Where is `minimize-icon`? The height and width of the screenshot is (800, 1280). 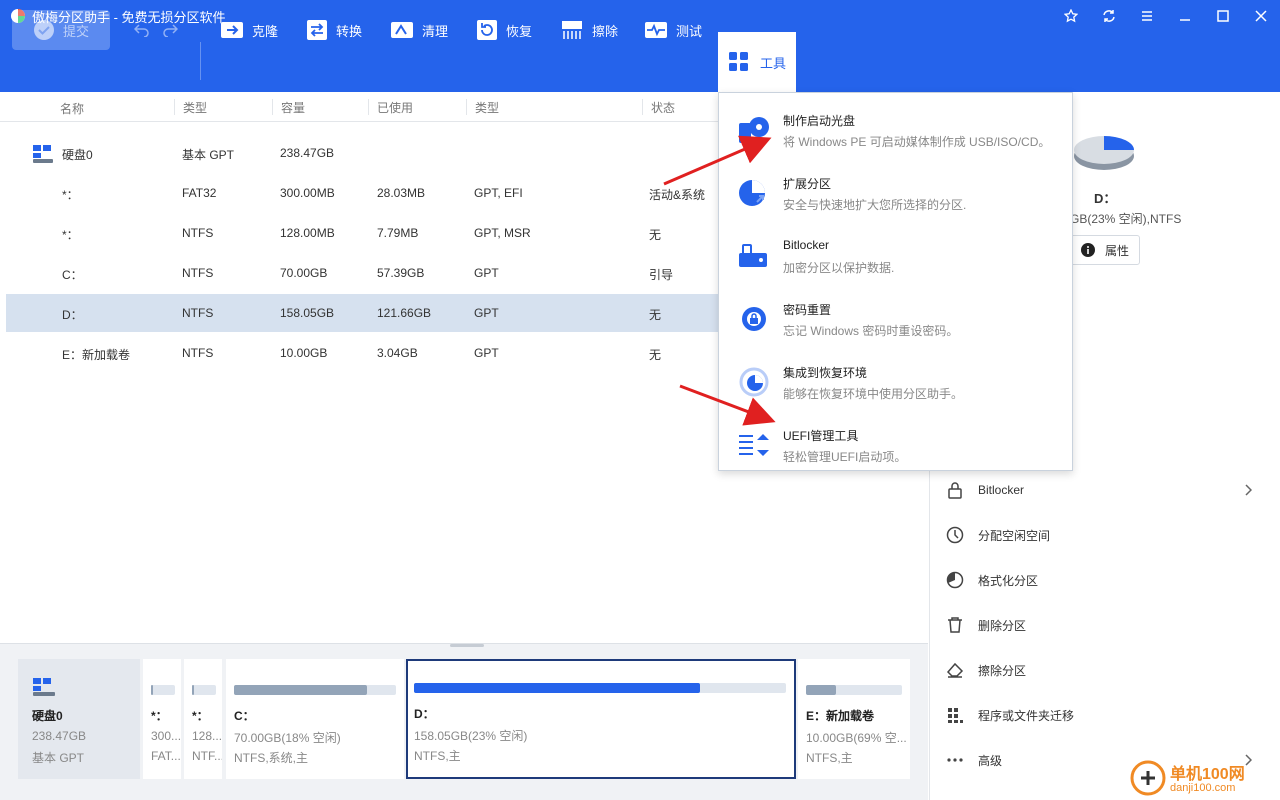
minimize-icon is located at coordinates (1185, 16).